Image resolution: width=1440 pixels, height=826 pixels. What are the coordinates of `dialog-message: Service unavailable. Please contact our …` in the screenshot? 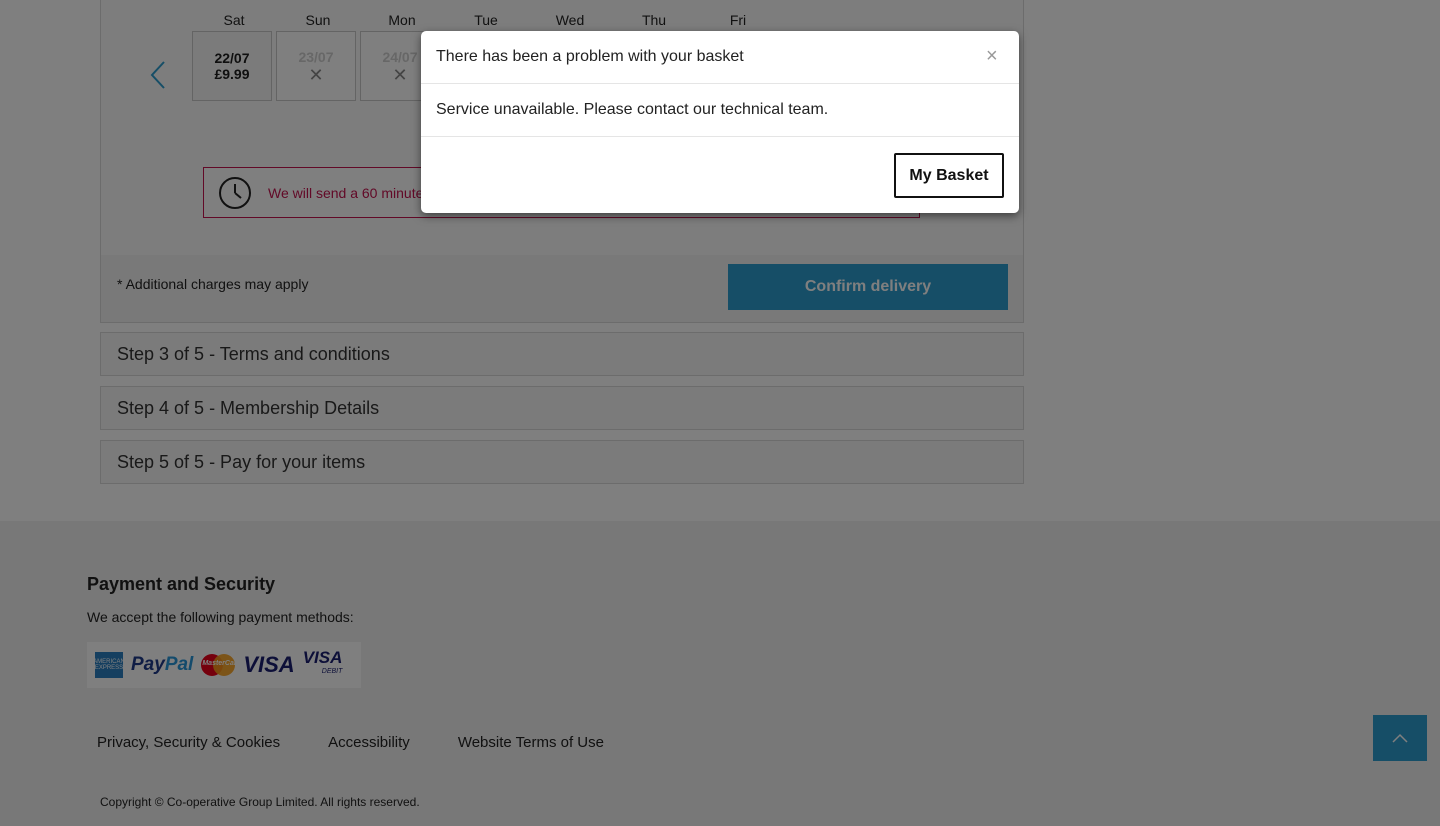 It's located at (632, 109).